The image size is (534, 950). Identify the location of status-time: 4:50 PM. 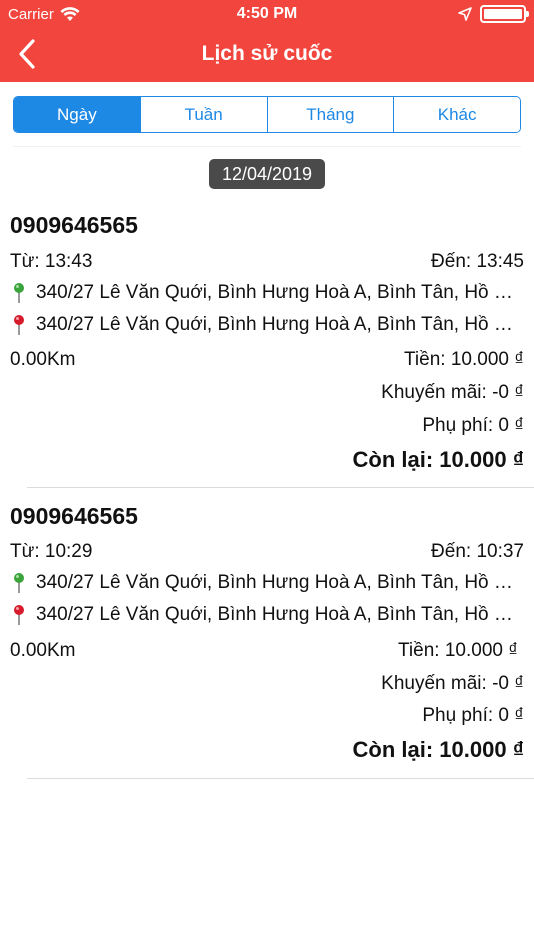
(267, 13).